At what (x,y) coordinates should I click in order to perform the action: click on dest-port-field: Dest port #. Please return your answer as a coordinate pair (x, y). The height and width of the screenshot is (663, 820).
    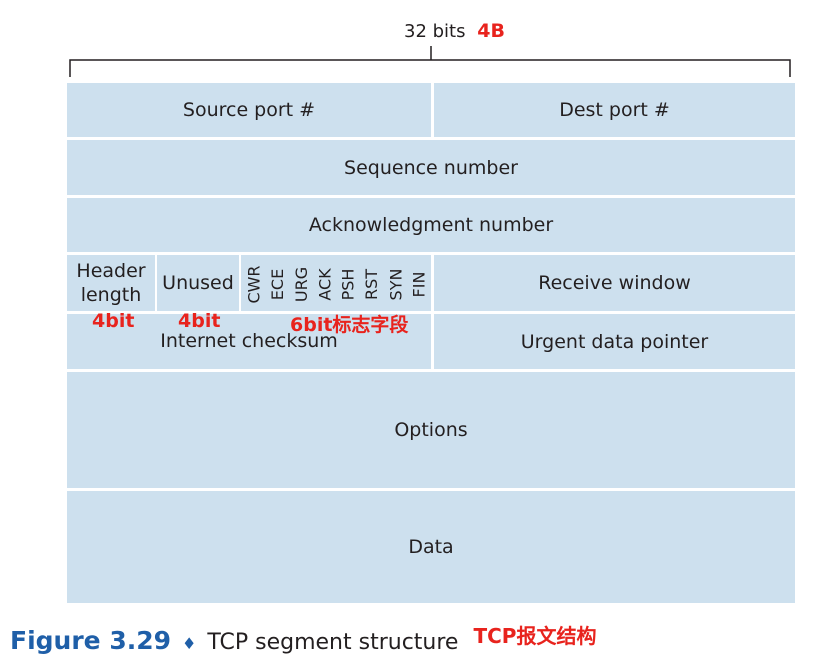
    Looking at the image, I should click on (614, 110).